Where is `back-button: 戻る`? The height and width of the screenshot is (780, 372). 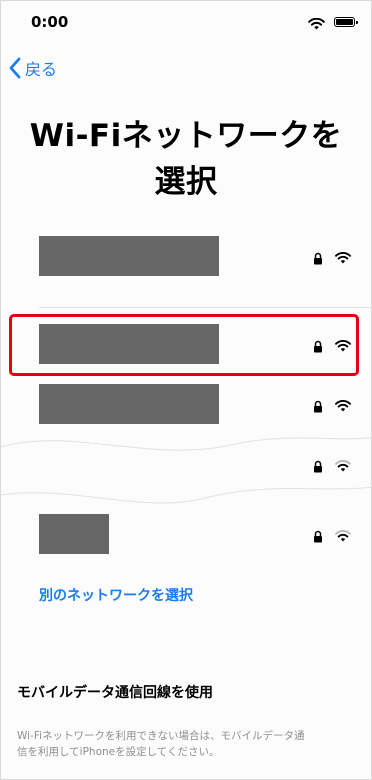 back-button: 戻る is located at coordinates (33, 68).